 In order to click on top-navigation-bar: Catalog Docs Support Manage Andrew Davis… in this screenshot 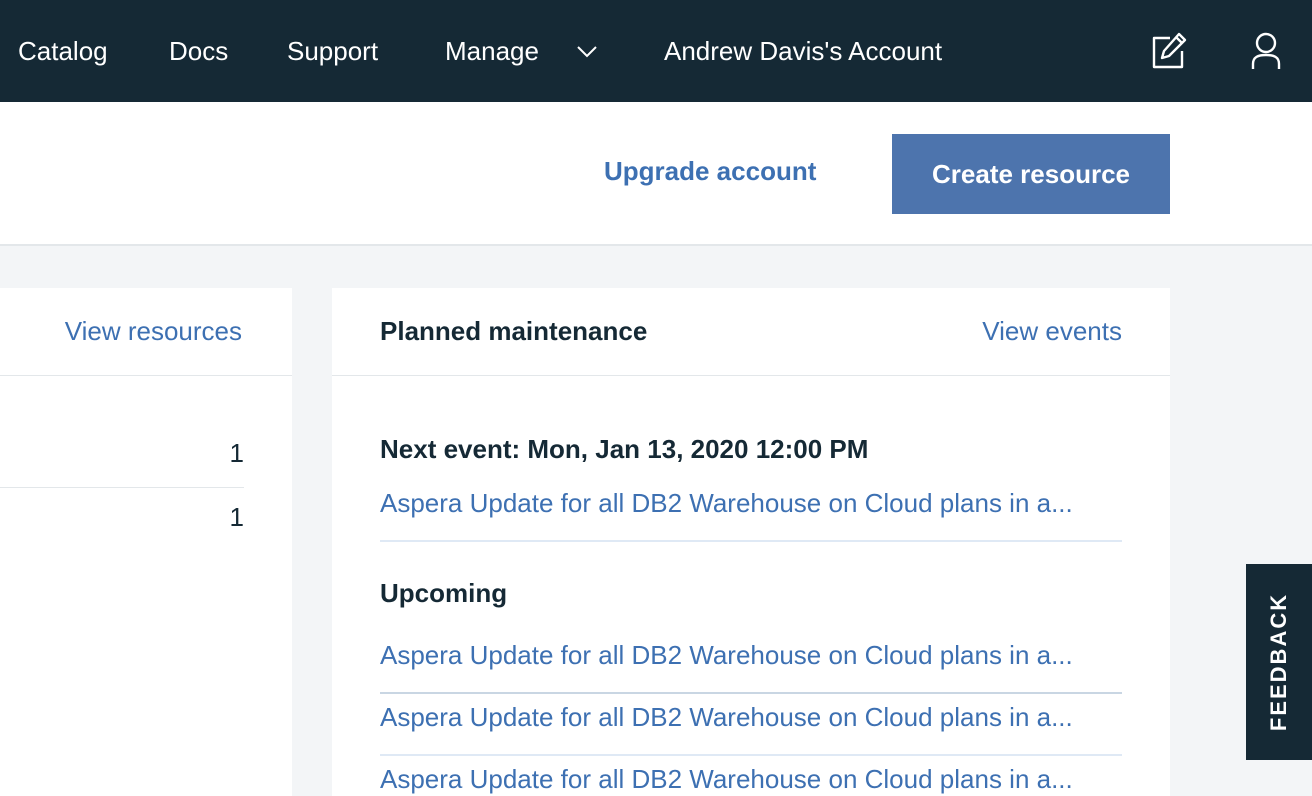, I will do `click(656, 51)`.